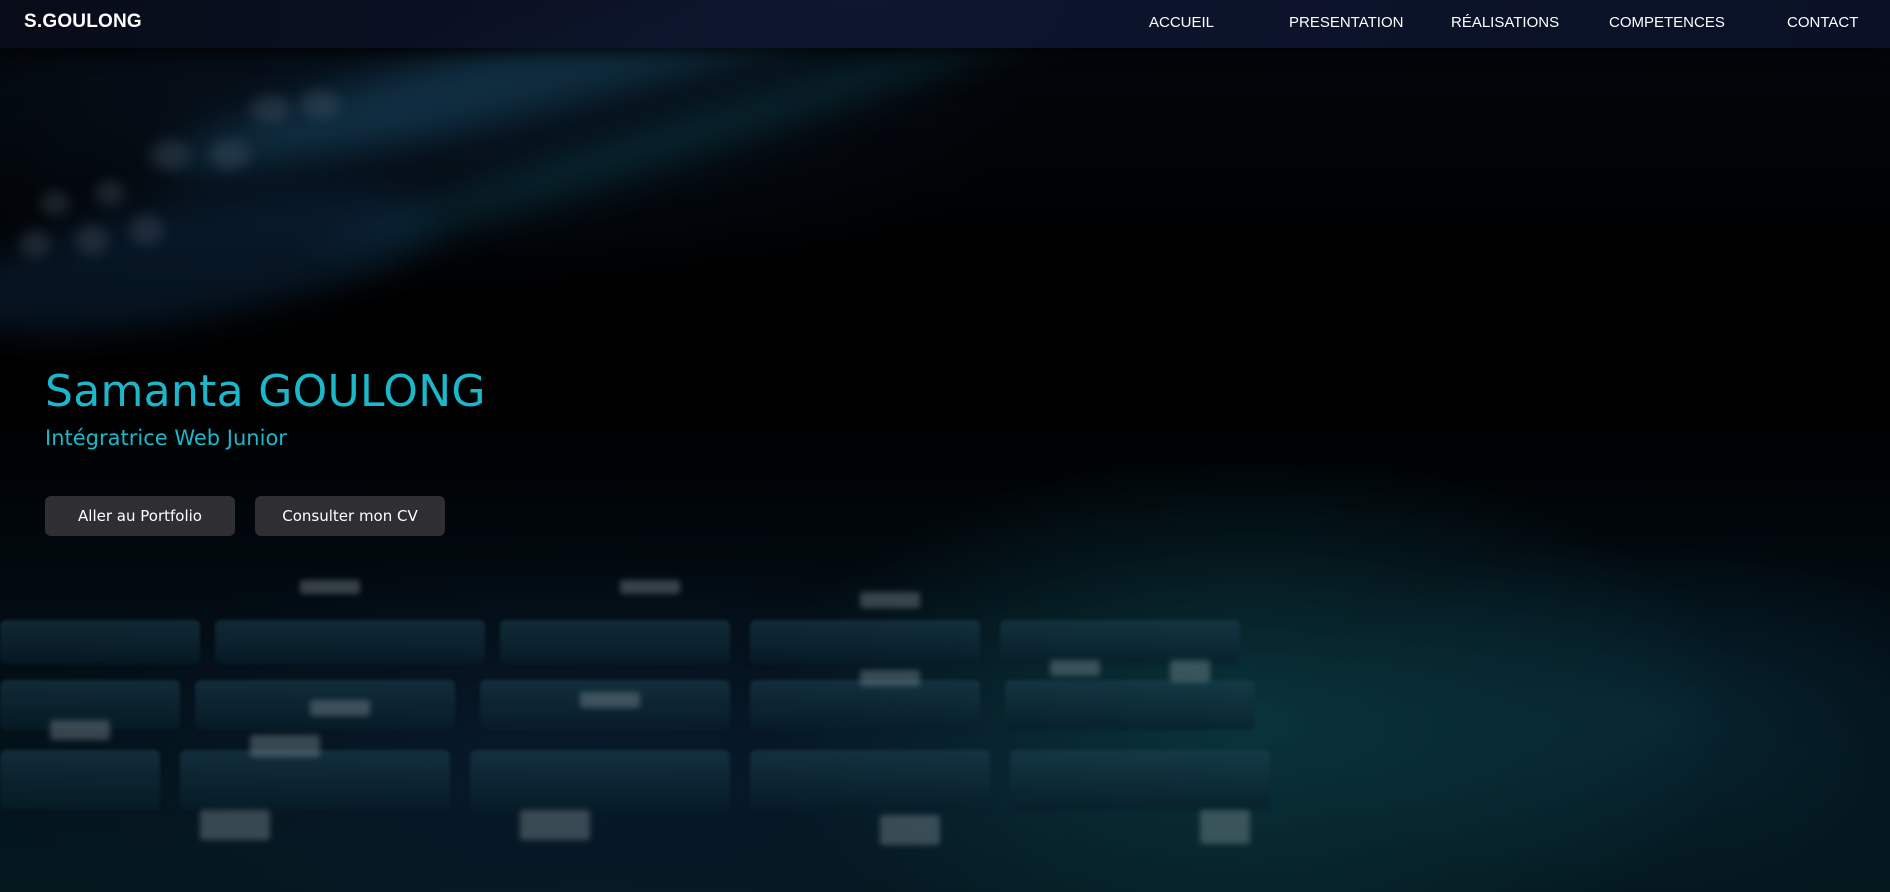 The height and width of the screenshot is (892, 1890). I want to click on view-cv-button: Consulter mon CV, so click(350, 516).